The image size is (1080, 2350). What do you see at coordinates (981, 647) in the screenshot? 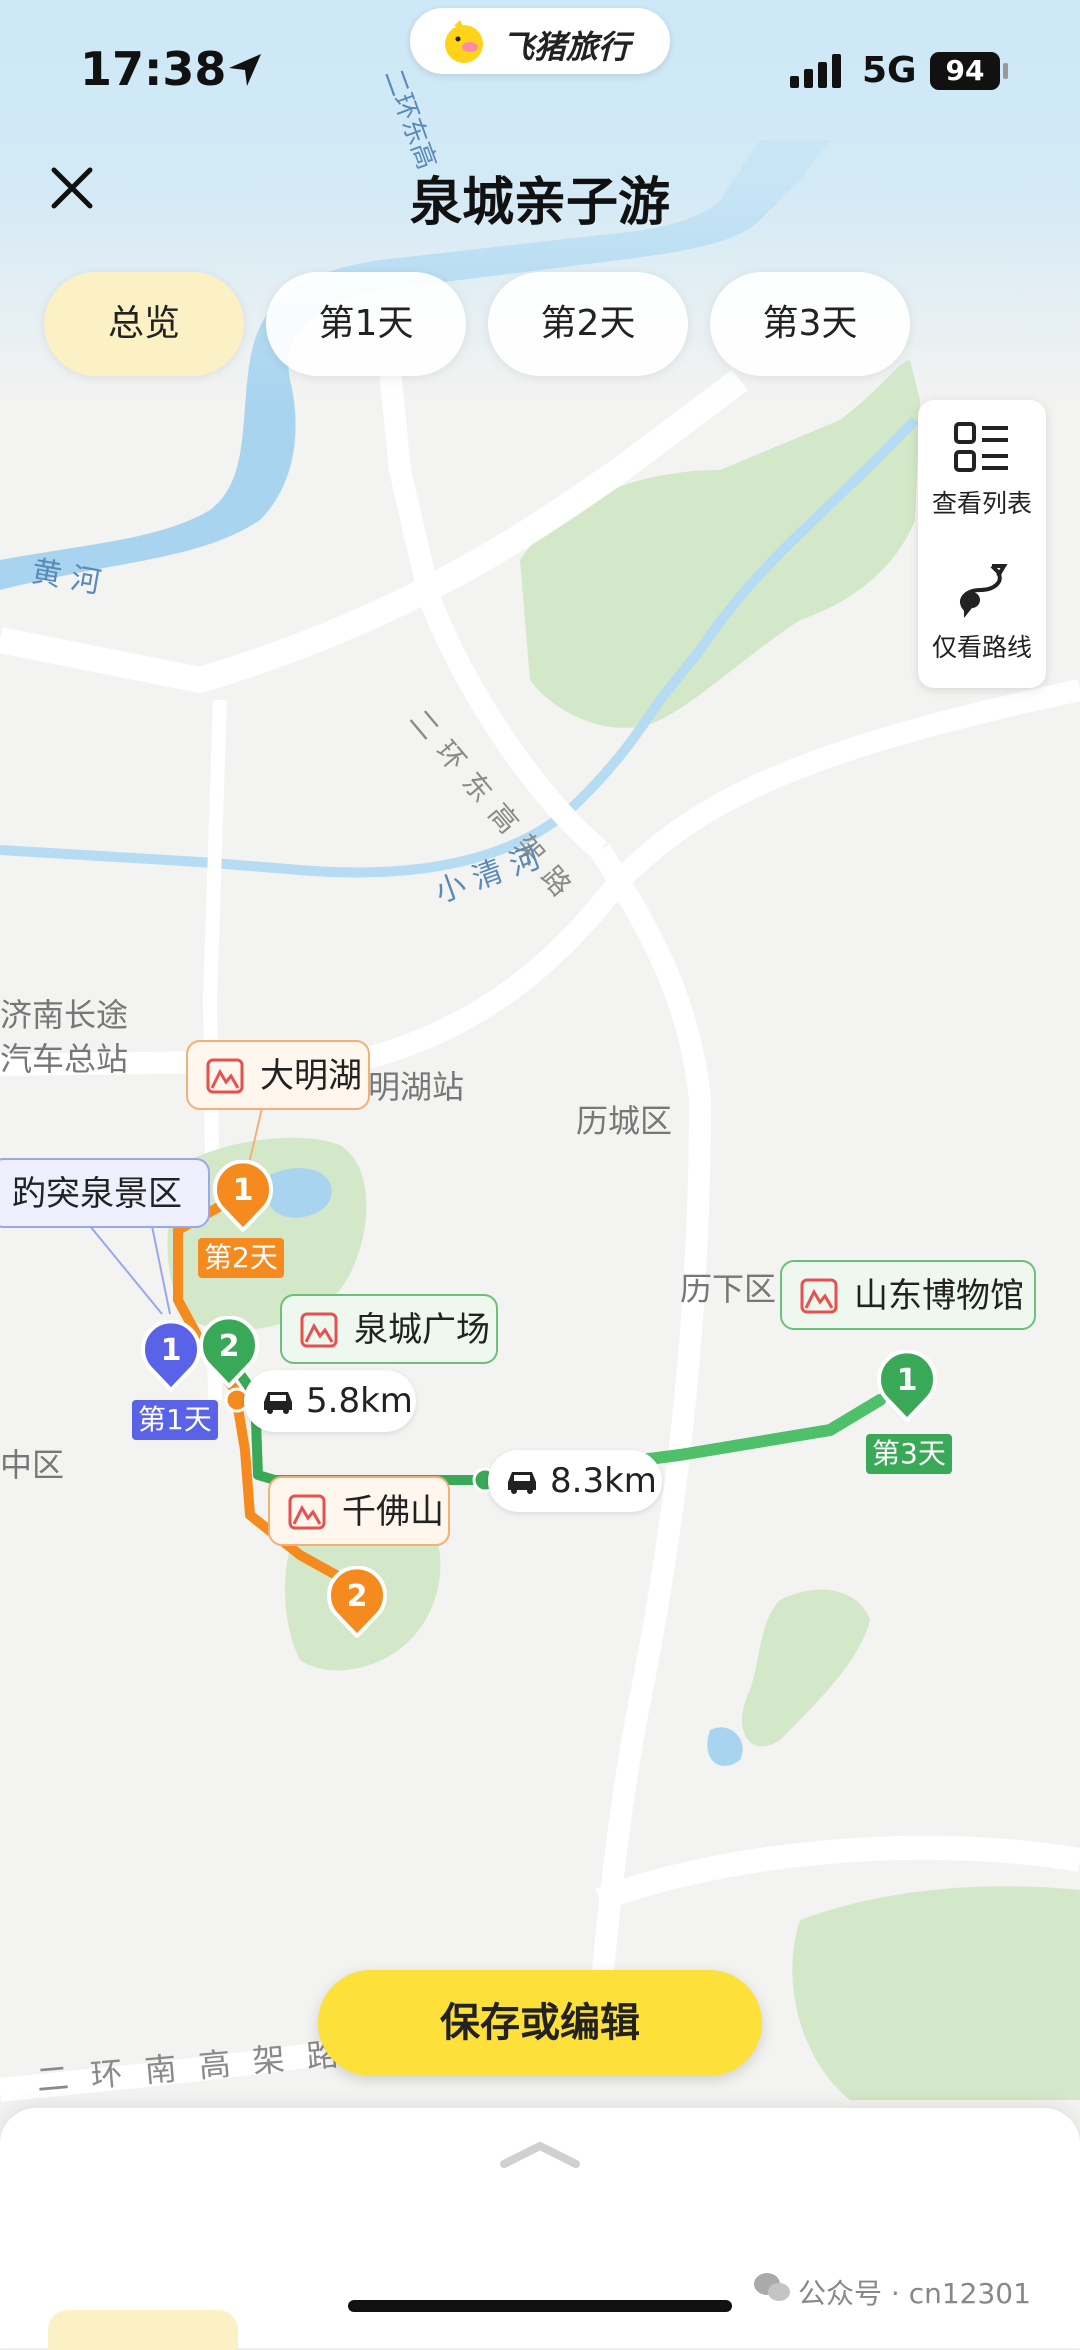
I see `route-only-label: 仅看路线` at bounding box center [981, 647].